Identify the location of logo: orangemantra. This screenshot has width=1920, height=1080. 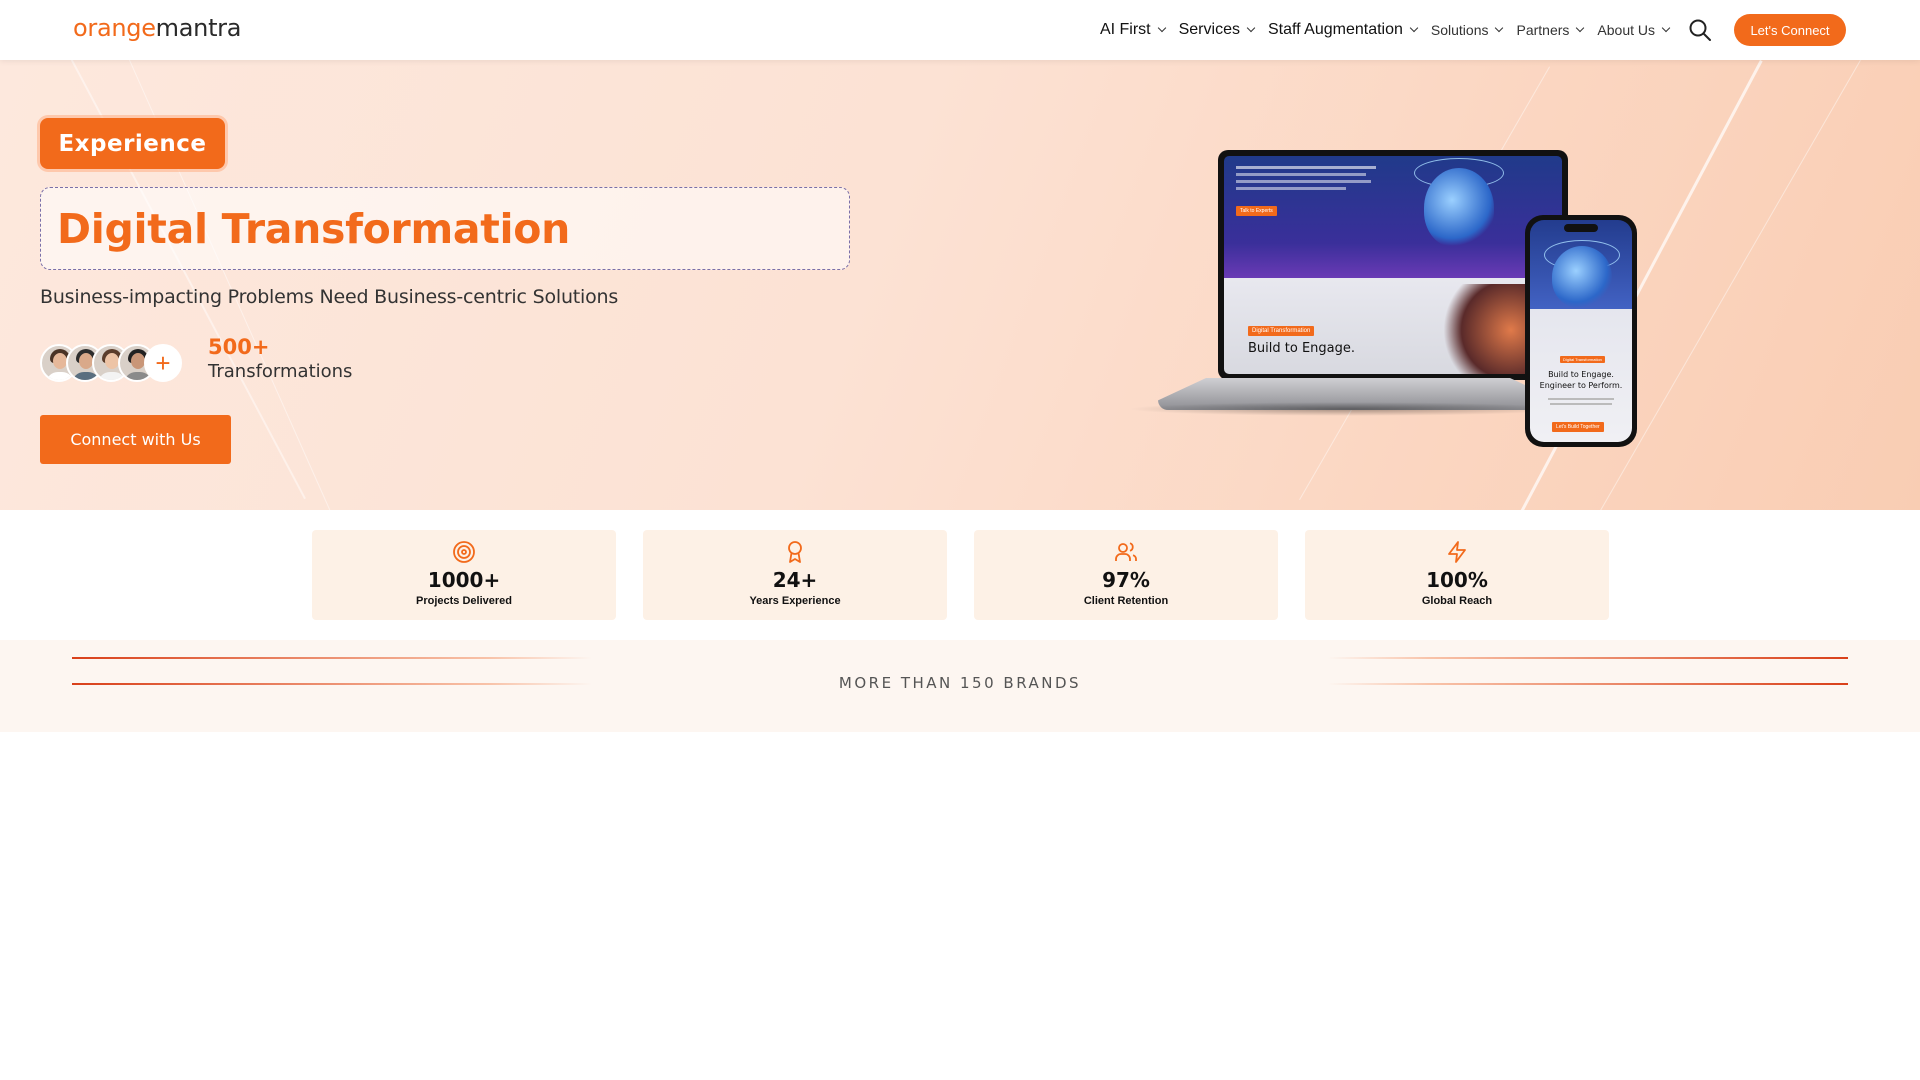
(157, 28).